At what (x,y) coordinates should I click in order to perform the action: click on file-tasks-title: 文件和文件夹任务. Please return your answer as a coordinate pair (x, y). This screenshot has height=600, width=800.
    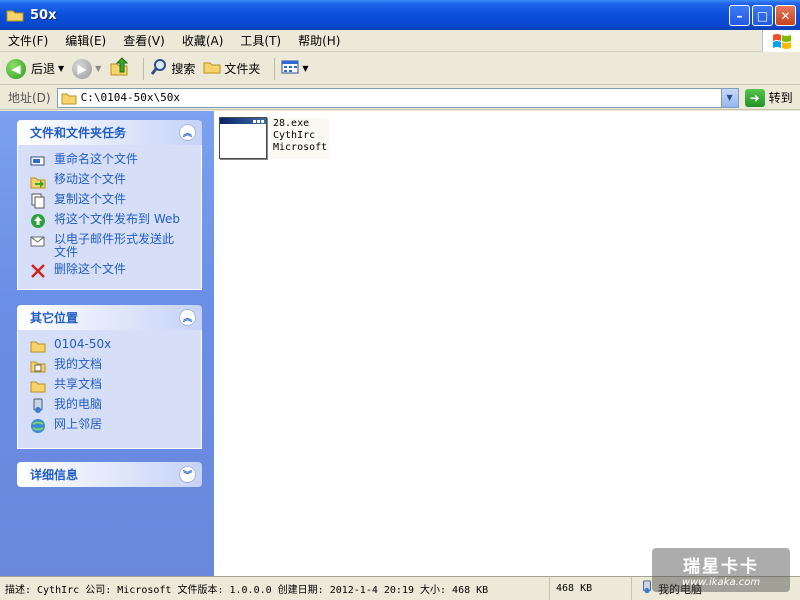
    Looking at the image, I should click on (78, 133).